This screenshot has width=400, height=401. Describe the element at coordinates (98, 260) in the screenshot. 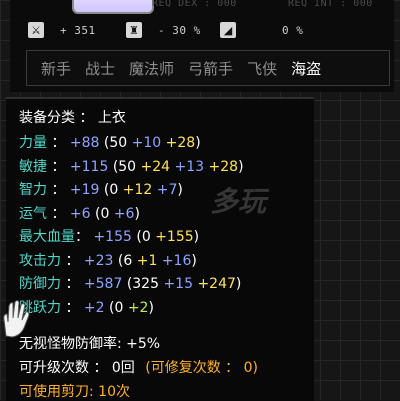

I see `stat-value-part: +23` at that location.